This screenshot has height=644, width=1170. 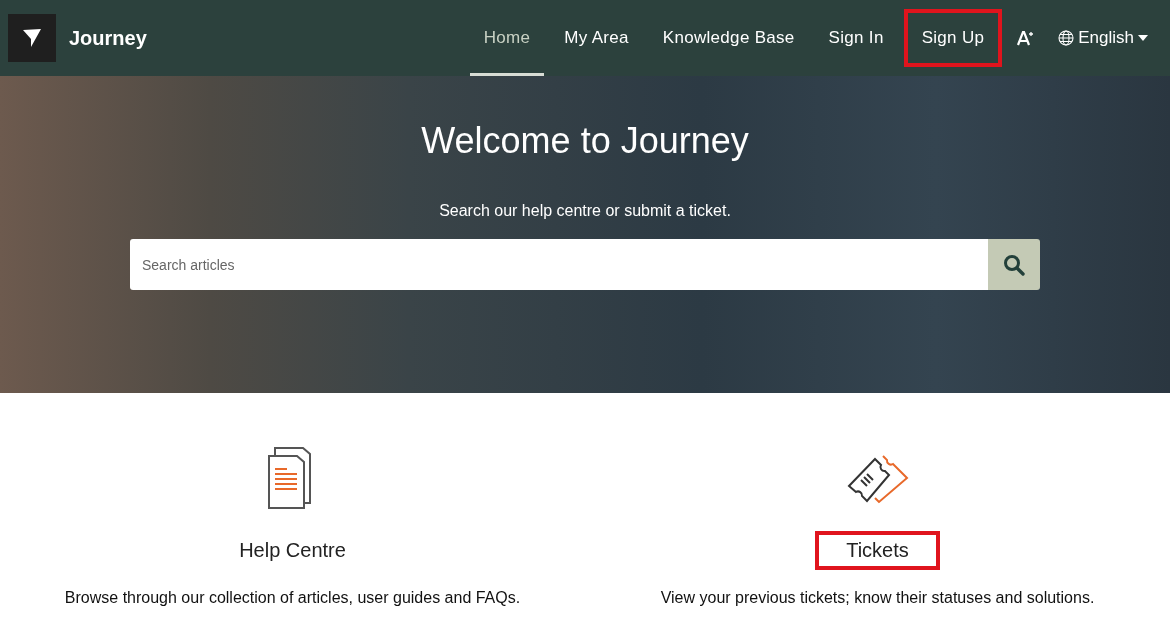 I want to click on hero-subtitle: Search our help centre or submit a ticket., so click(x=585, y=211).